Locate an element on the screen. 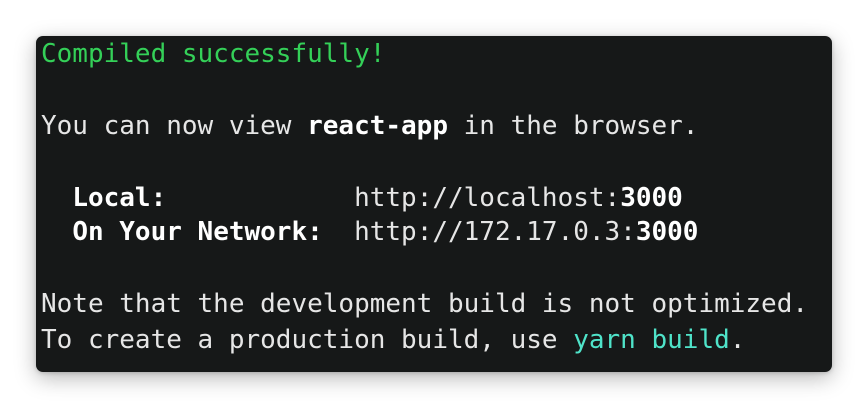 The image size is (868, 408). build-command: yarn build is located at coordinates (651, 340).